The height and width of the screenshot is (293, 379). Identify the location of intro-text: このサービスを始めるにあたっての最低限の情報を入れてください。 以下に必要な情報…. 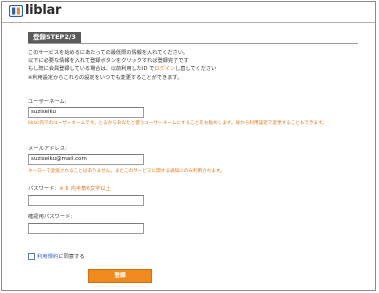
(193, 65).